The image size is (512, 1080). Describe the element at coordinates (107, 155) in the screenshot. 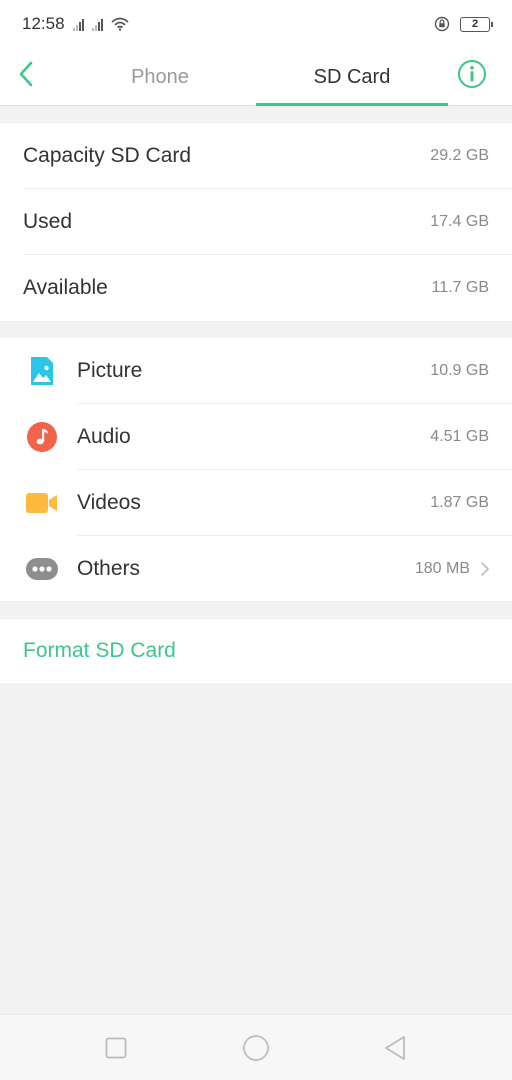

I see `capacity-label: Capacity SD Card` at that location.